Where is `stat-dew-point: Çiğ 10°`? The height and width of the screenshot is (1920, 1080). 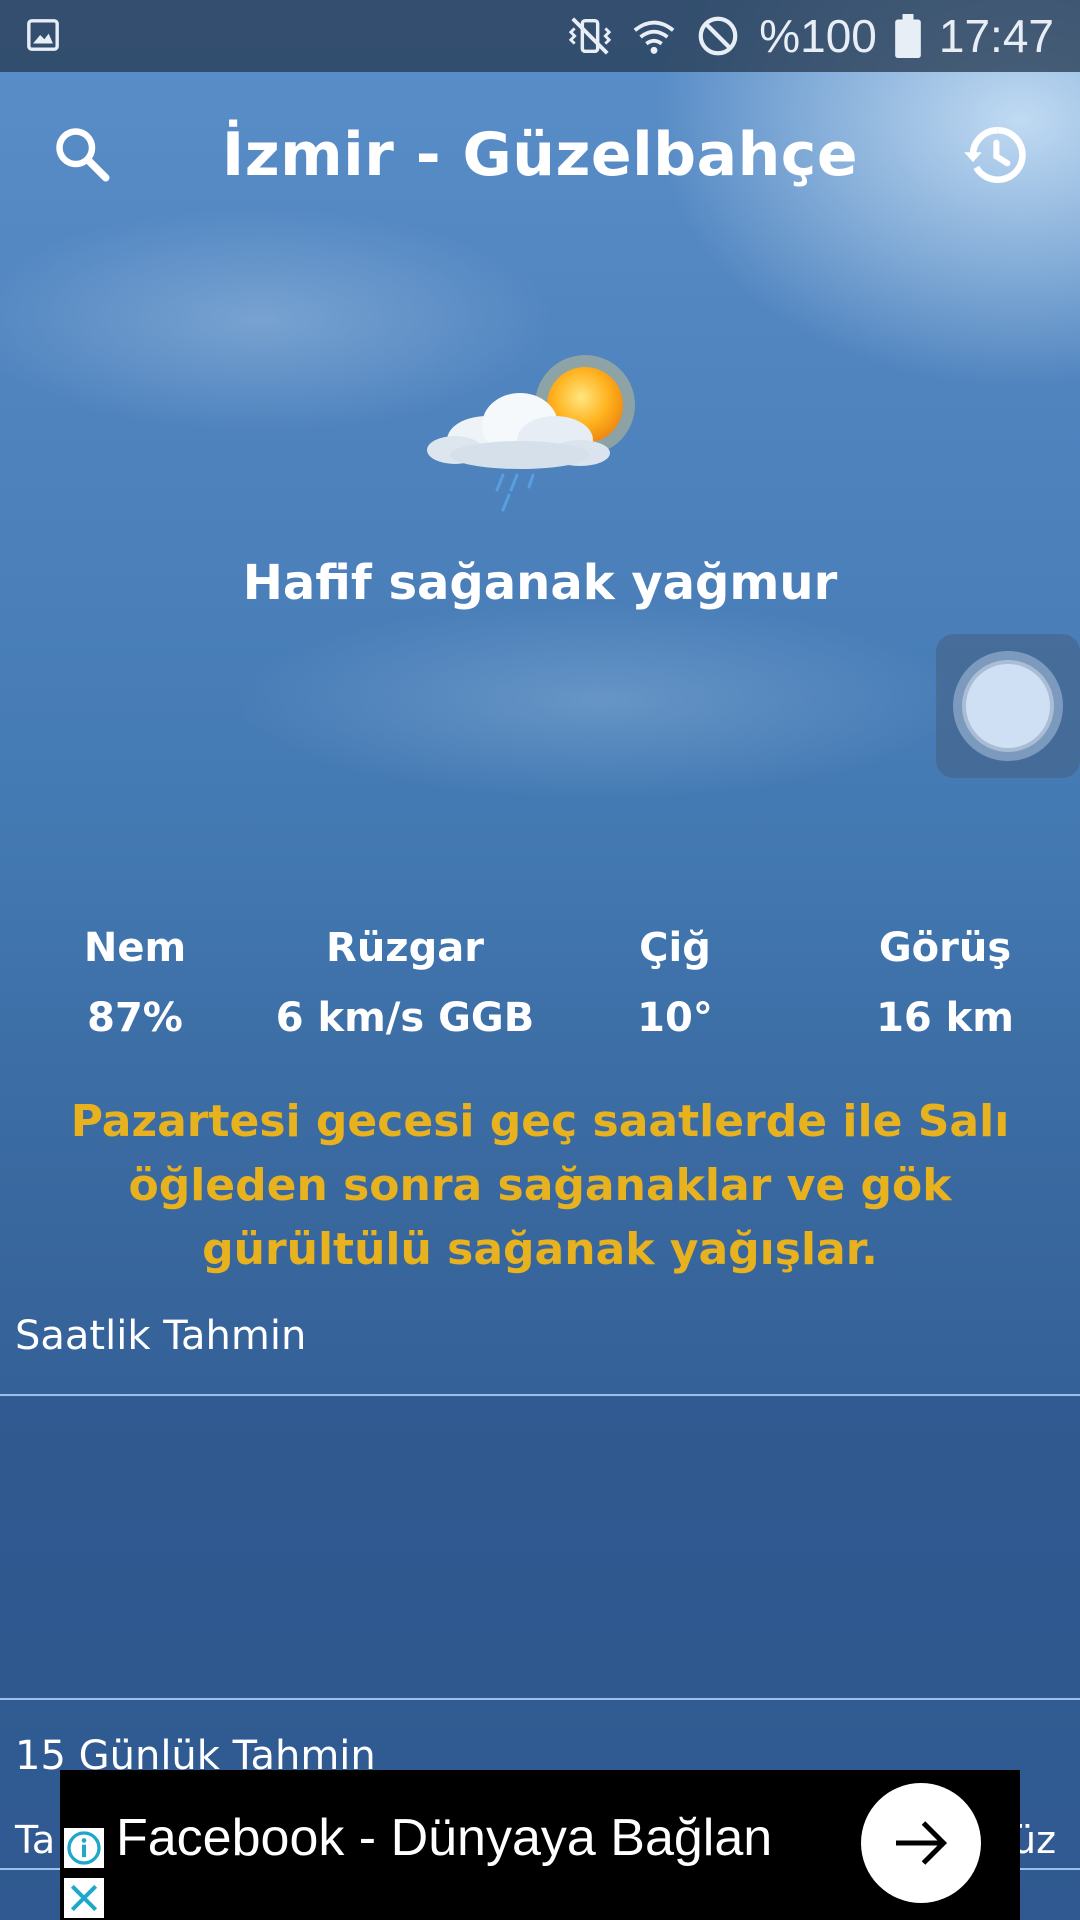 stat-dew-point: Çiğ 10° is located at coordinates (675, 983).